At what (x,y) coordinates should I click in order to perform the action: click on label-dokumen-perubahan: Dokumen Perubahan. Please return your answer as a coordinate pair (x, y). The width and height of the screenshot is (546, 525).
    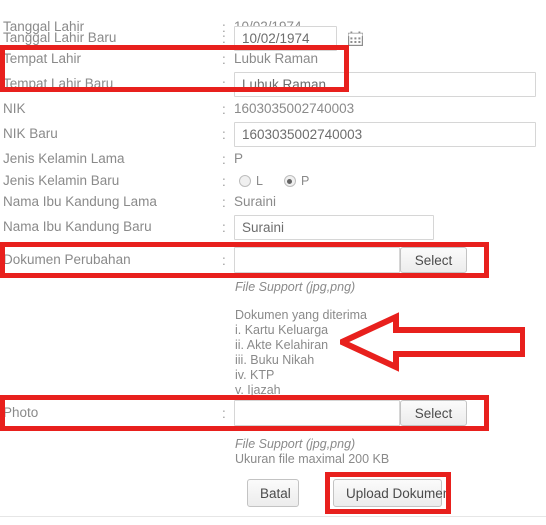
    Looking at the image, I should click on (67, 259).